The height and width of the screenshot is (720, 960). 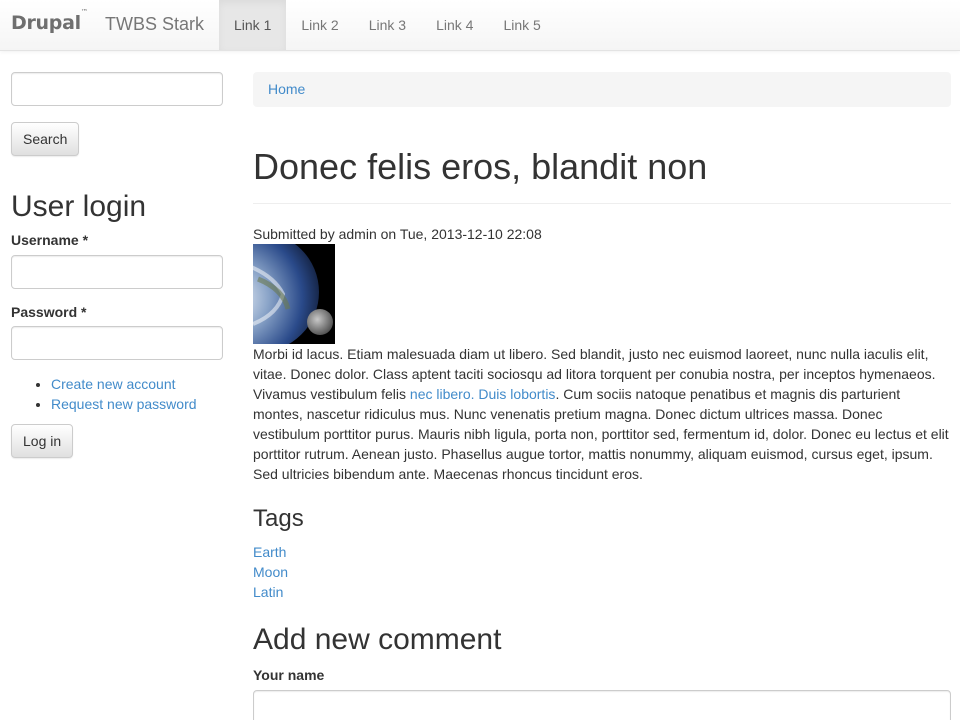 What do you see at coordinates (278, 518) in the screenshot?
I see `tags-title: Tags` at bounding box center [278, 518].